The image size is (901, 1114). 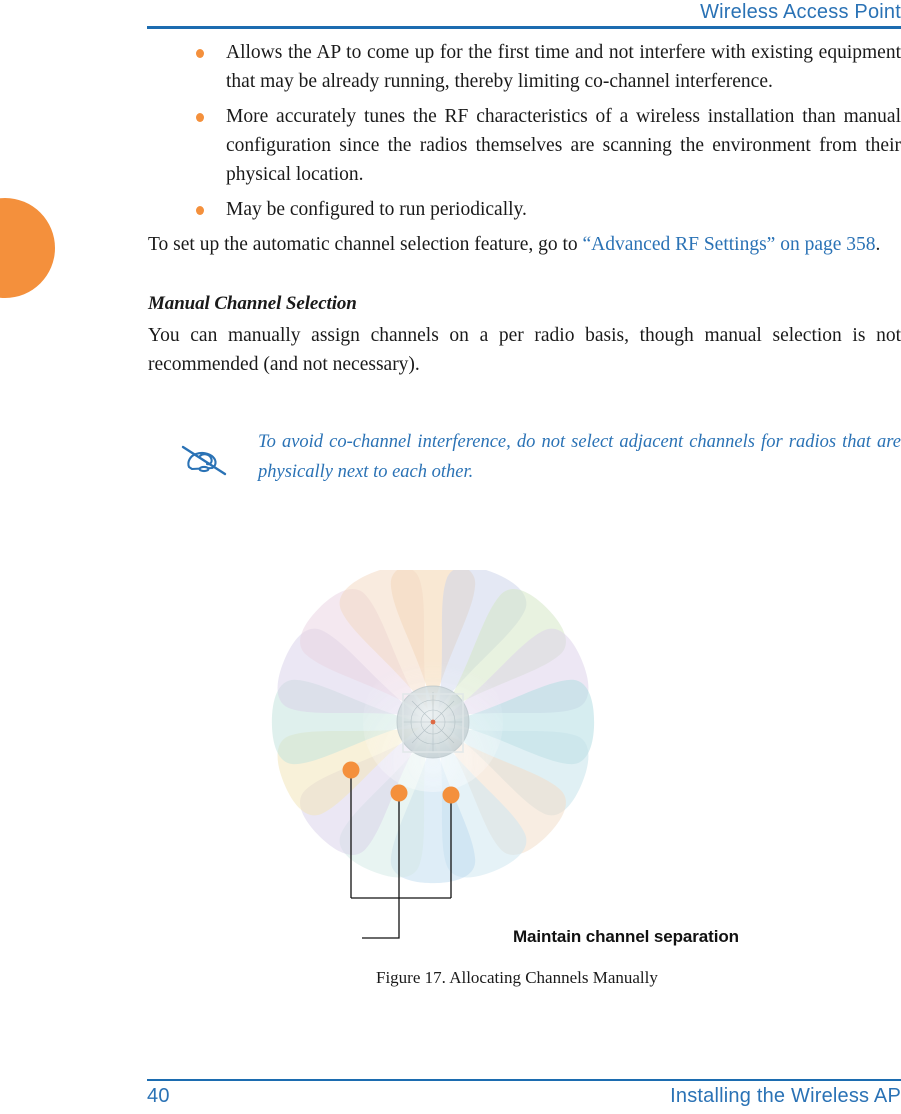 What do you see at coordinates (517, 977) in the screenshot?
I see `figure-caption: Figure 17. Allocating Channels Manually` at bounding box center [517, 977].